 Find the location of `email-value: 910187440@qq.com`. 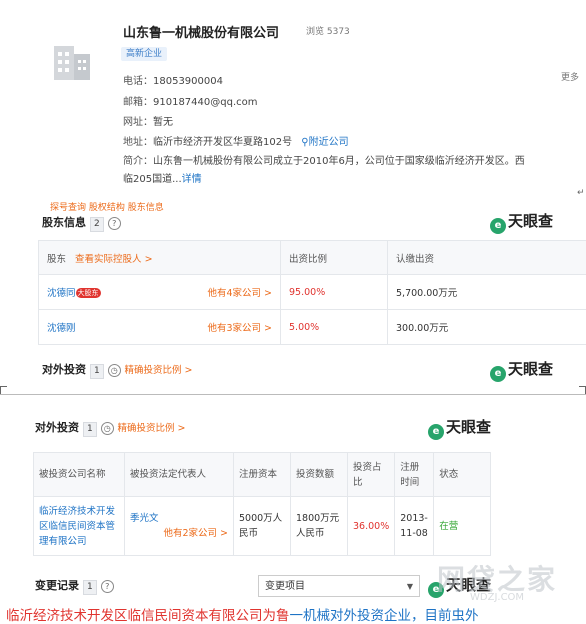

email-value: 910187440@qq.com is located at coordinates (205, 102).